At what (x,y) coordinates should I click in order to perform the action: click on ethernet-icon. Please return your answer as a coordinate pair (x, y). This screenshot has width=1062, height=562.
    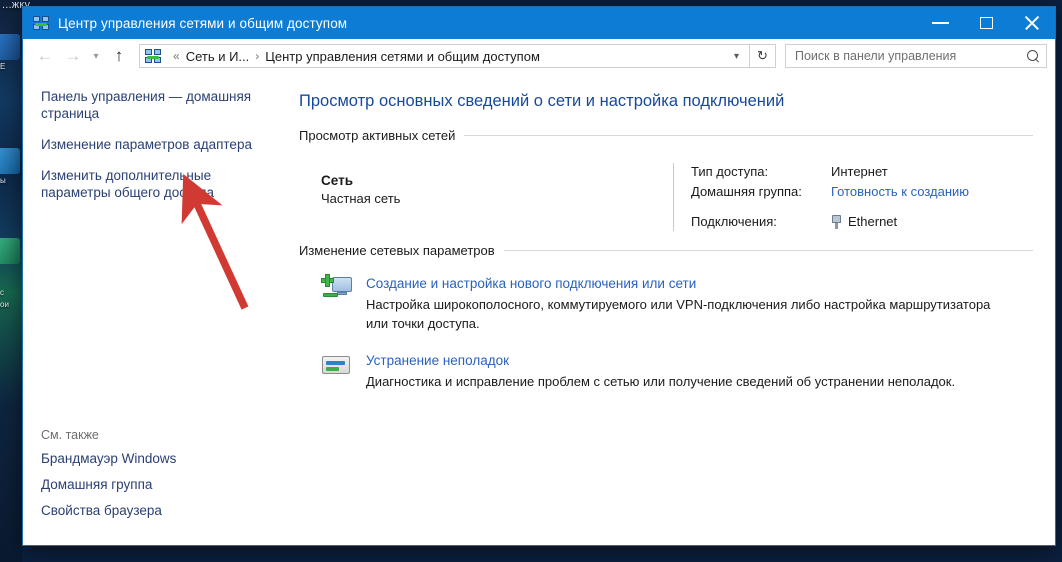
    Looking at the image, I should click on (836, 222).